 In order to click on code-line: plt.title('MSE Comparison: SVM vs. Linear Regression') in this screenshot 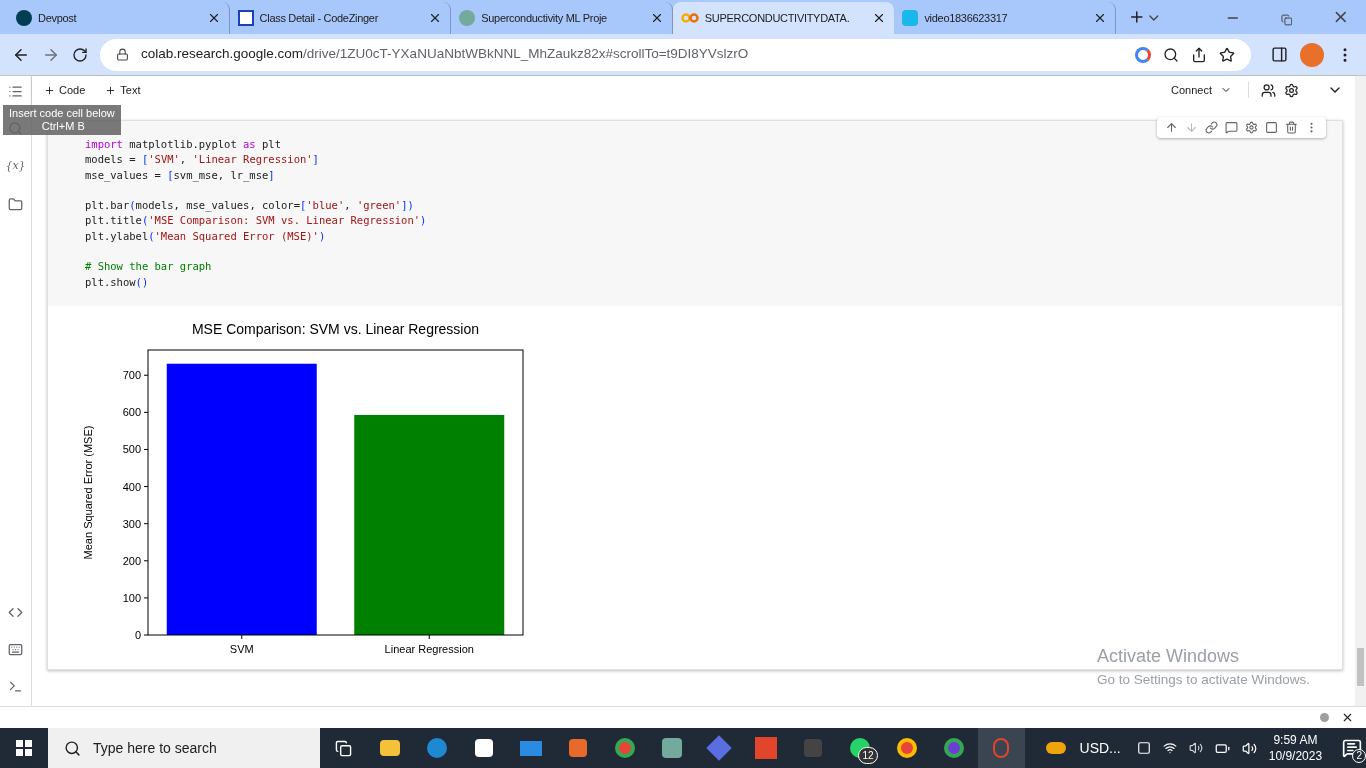, I will do `click(256, 221)`.